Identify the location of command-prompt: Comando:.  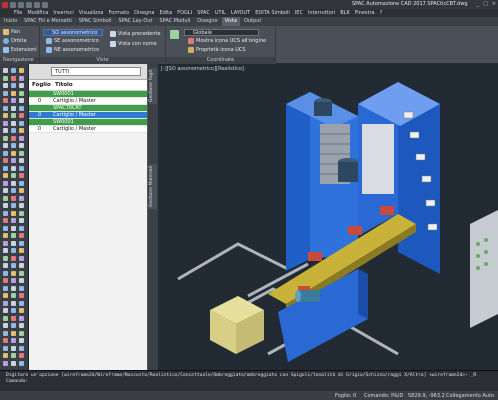
(249, 382).